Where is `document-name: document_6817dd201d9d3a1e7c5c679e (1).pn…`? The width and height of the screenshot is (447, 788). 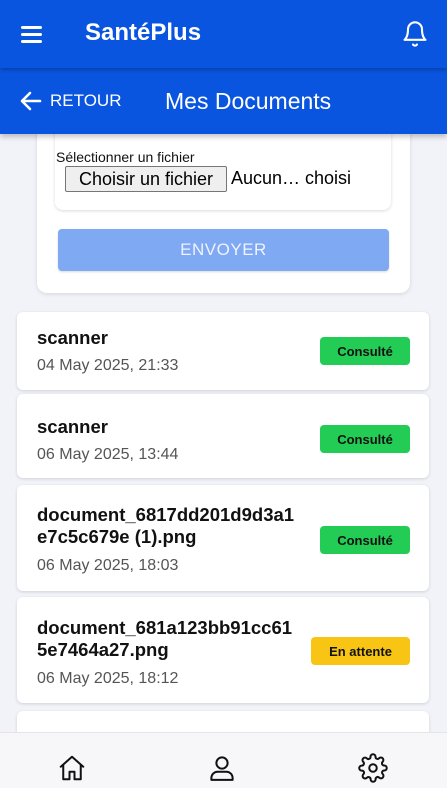
document-name: document_6817dd201d9d3a1e7c5c679e (1).pn… is located at coordinates (166, 525).